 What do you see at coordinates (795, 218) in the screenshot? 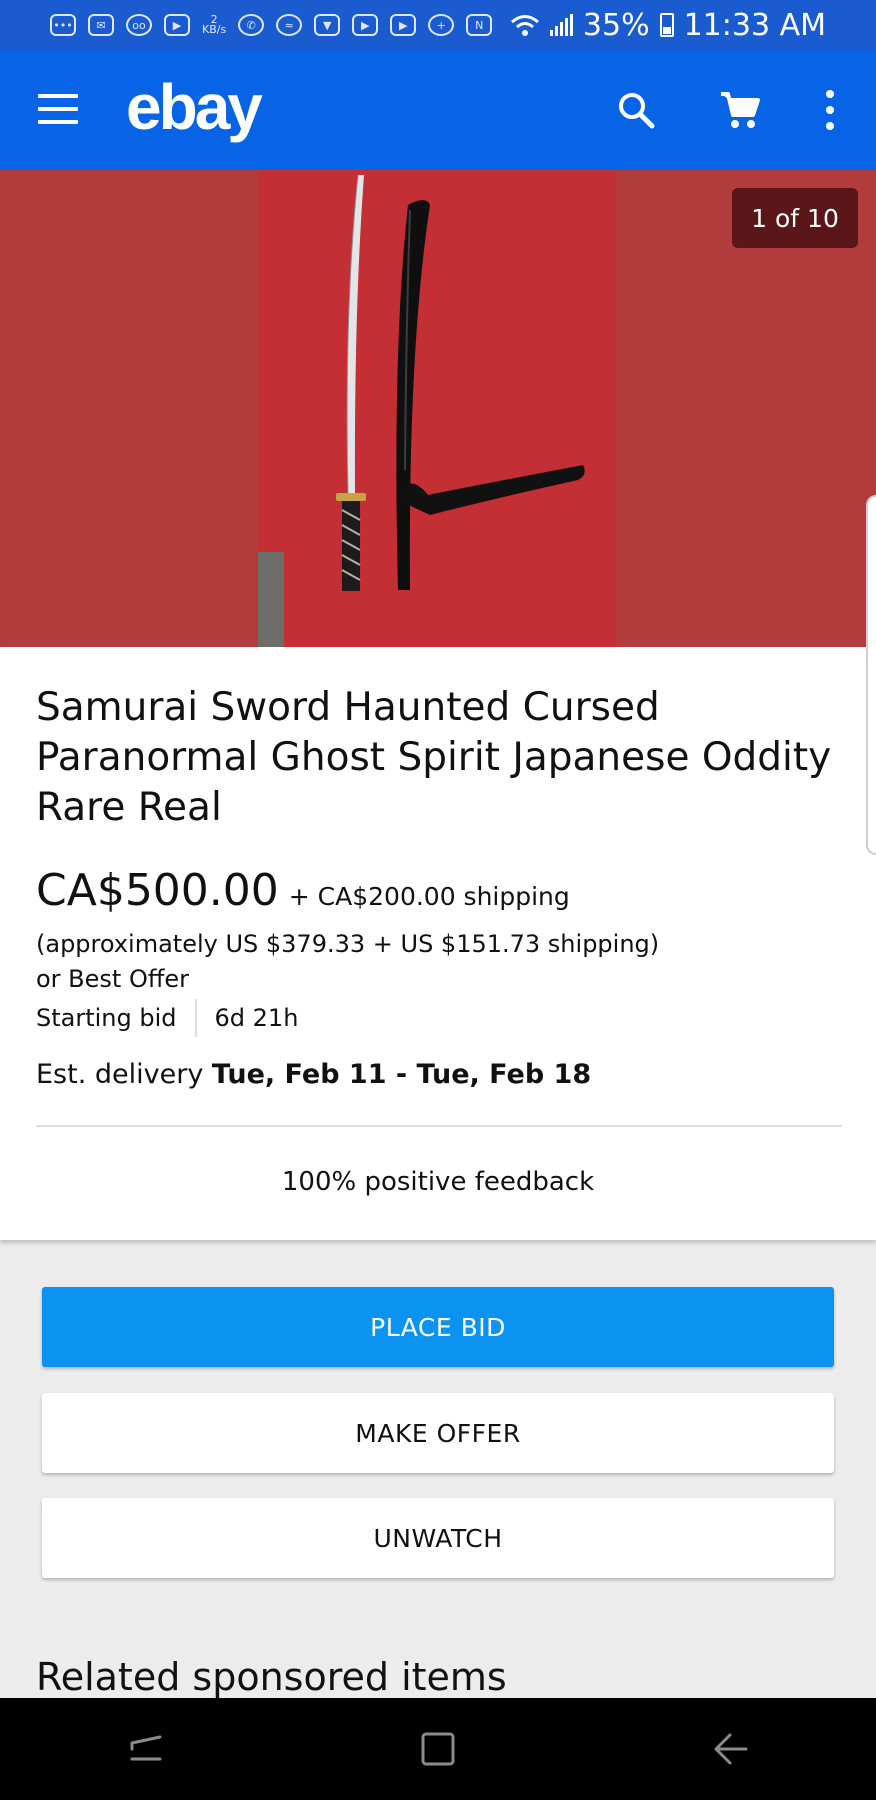
I see `image-counter: 1 of 10` at bounding box center [795, 218].